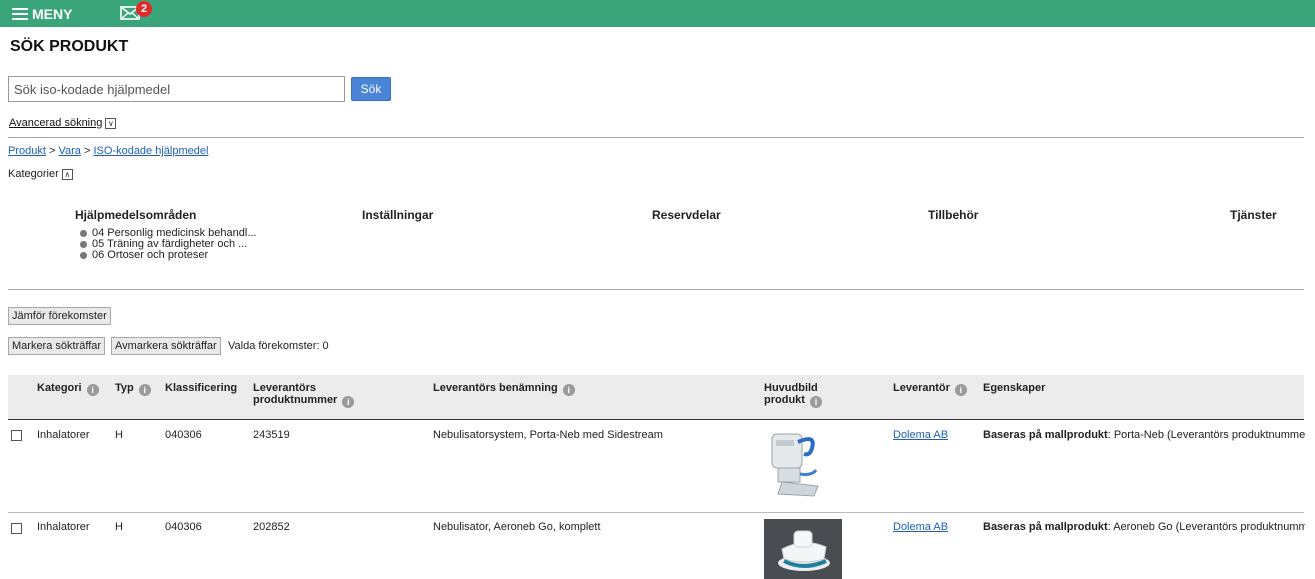  Describe the element at coordinates (803, 549) in the screenshot. I see `product-image-aeroneb-go` at that location.